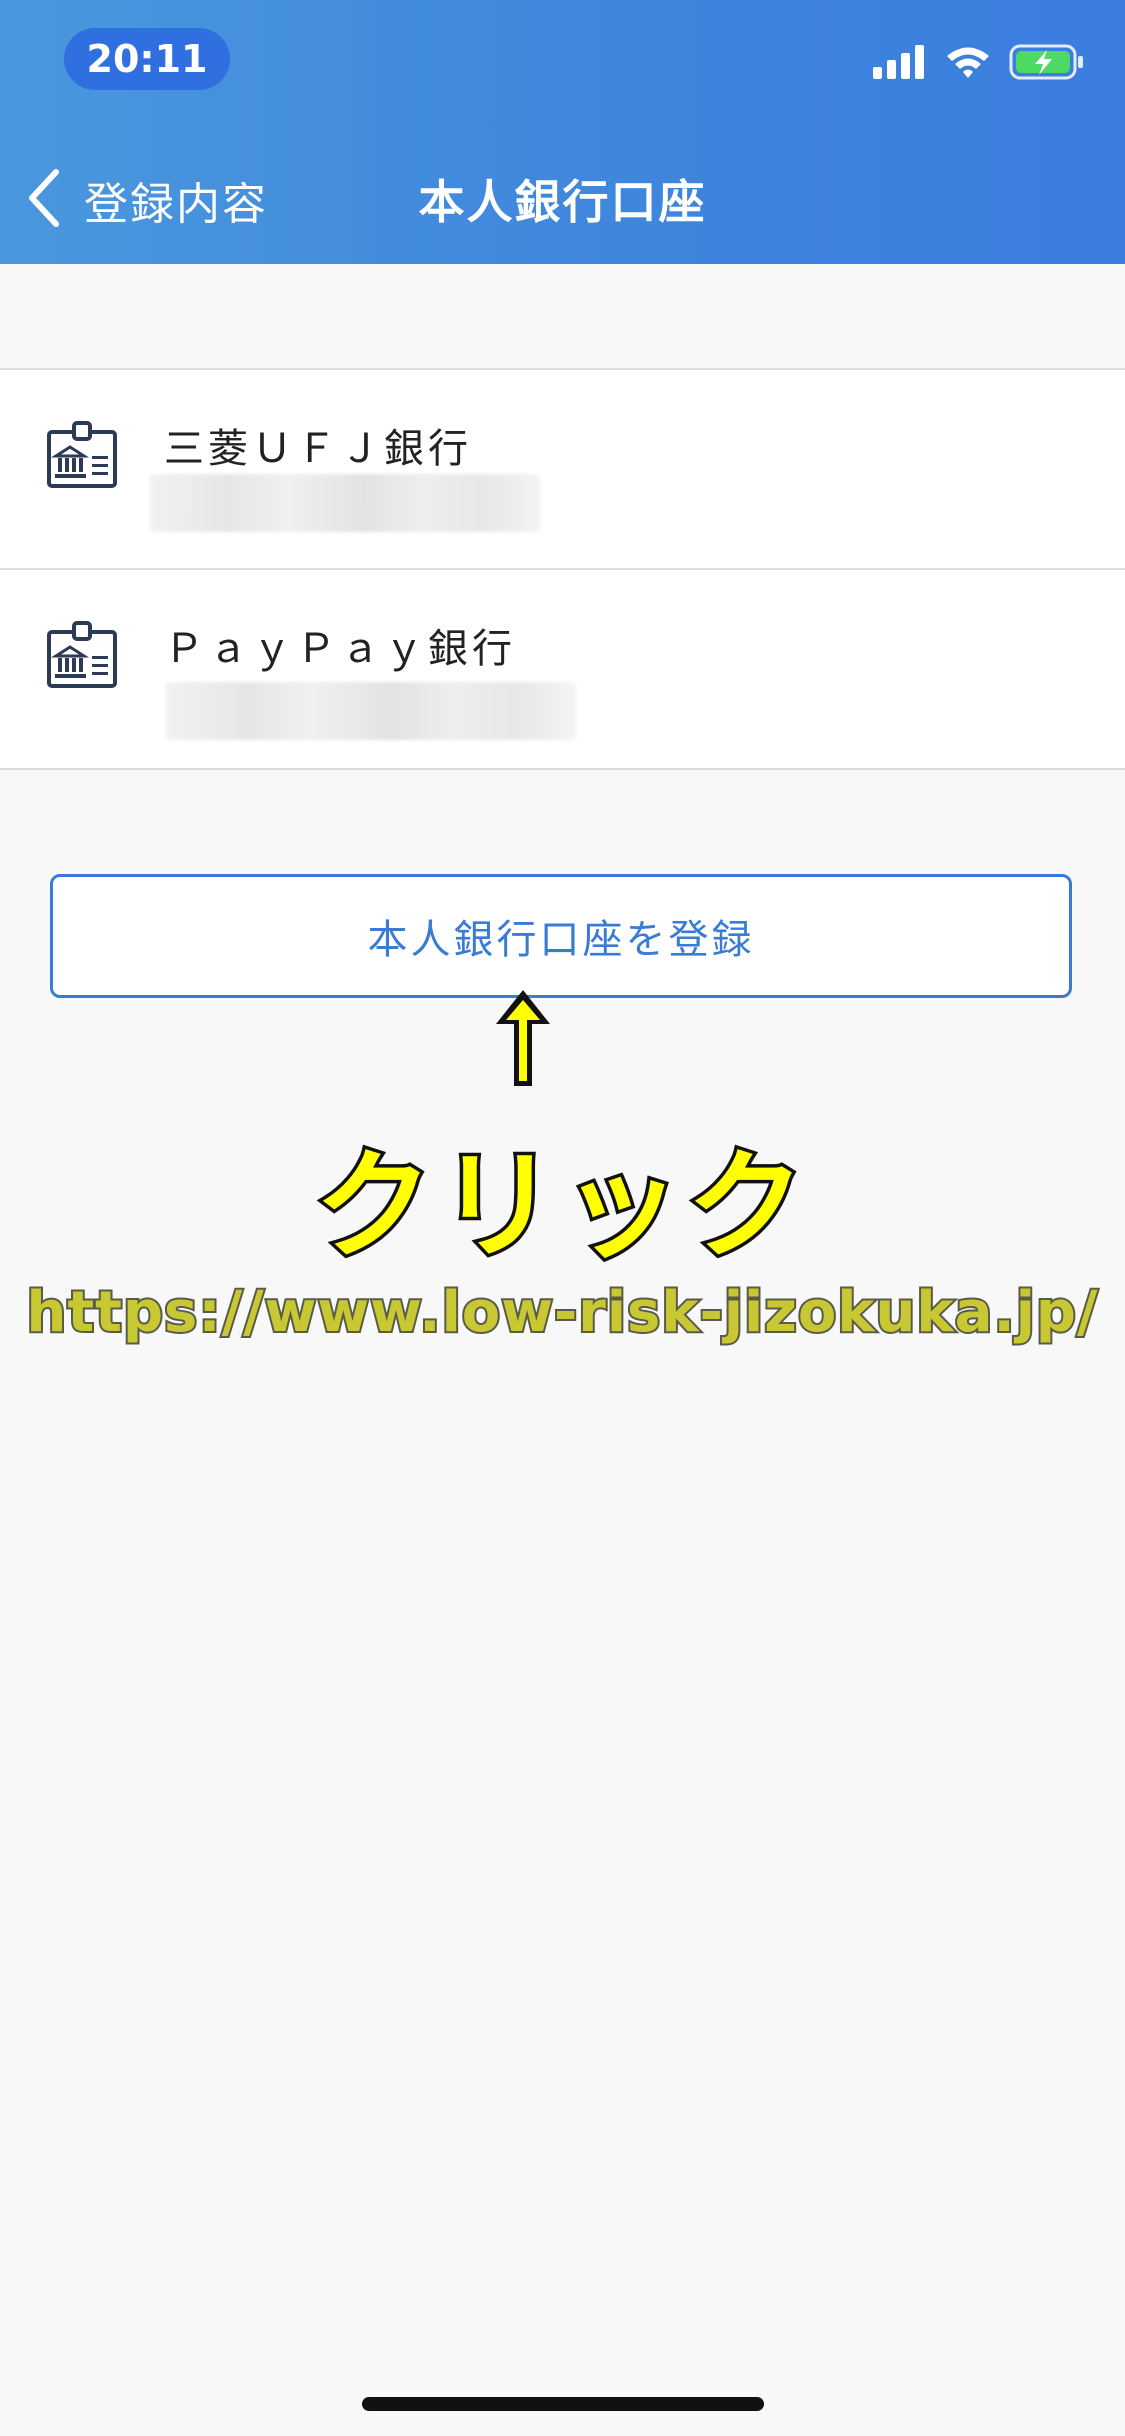 The image size is (1125, 2436). What do you see at coordinates (340, 649) in the screenshot?
I see `bank-name: ＰａｙＰａｙ銀行` at bounding box center [340, 649].